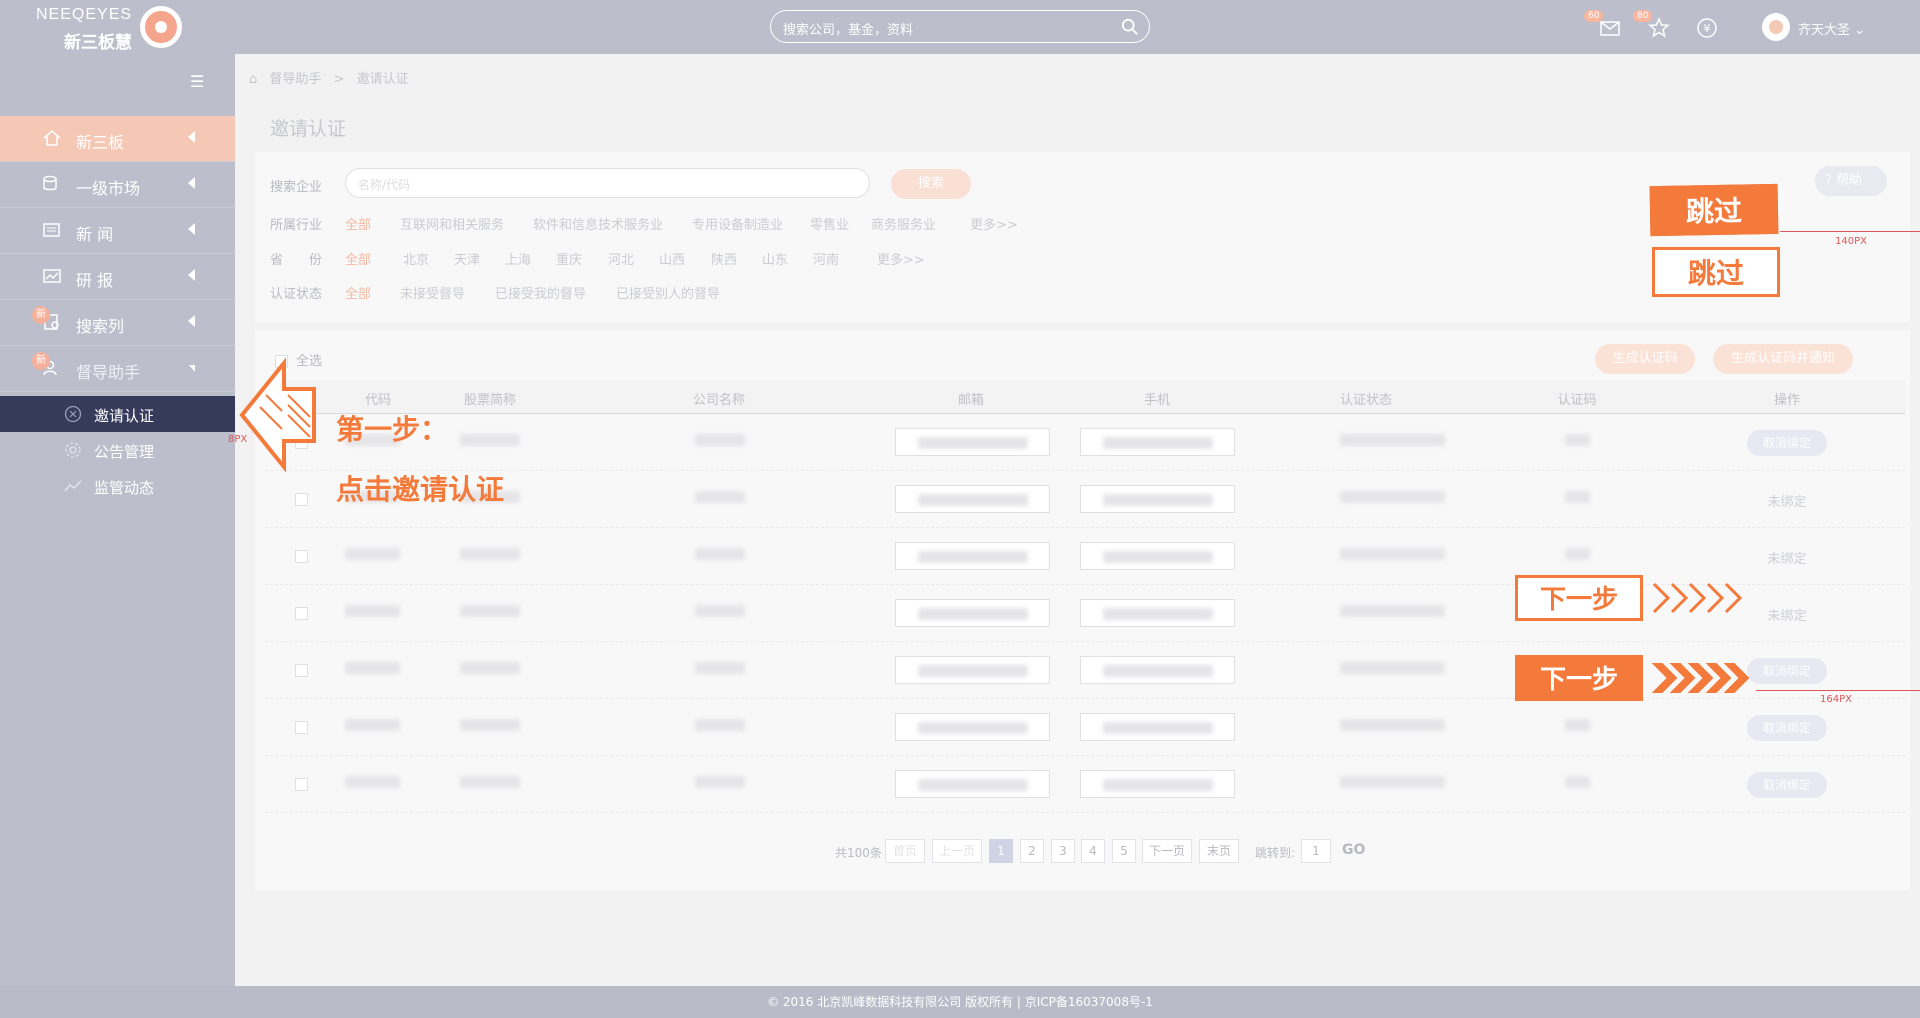 This screenshot has width=1920, height=1018. Describe the element at coordinates (829, 223) in the screenshot. I see `industry-option: 零售业` at that location.